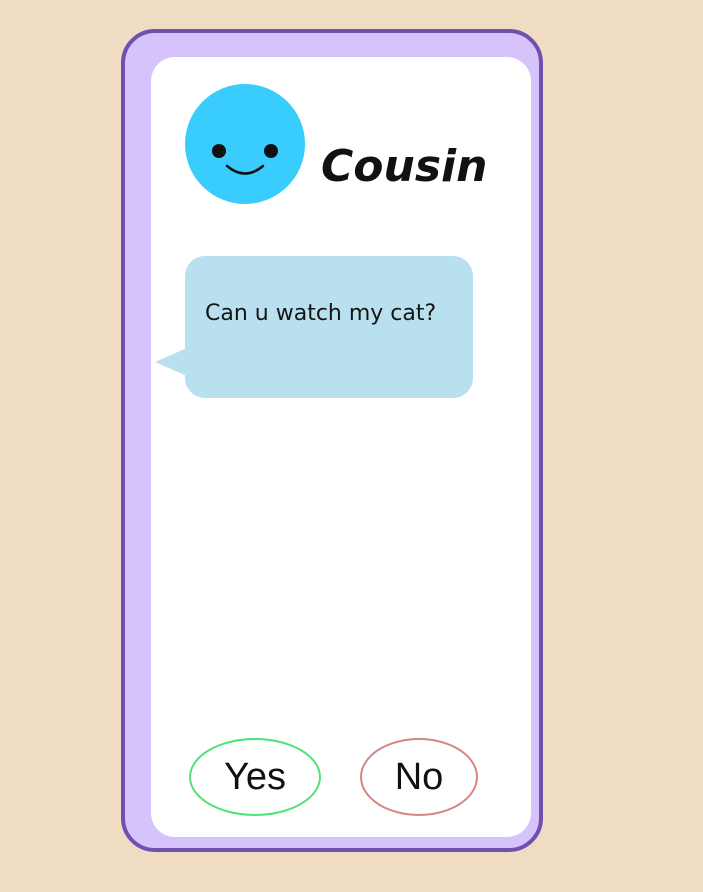  What do you see at coordinates (314, 327) in the screenshot?
I see `message-bubble: Can u watch my cat?` at bounding box center [314, 327].